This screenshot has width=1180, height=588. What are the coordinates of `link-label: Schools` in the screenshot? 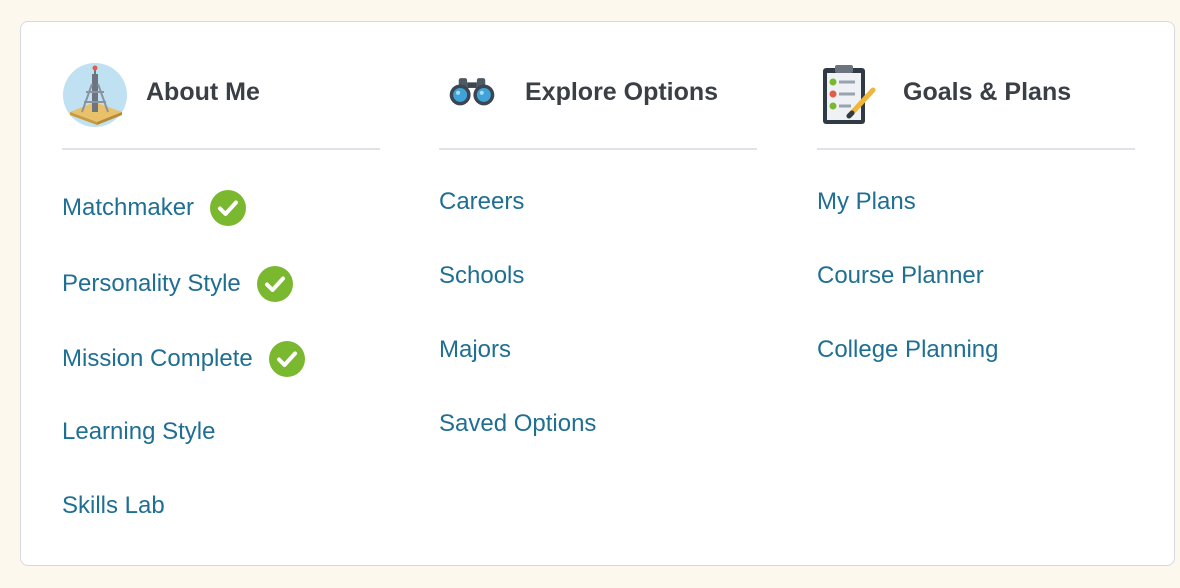 It's located at (482, 275).